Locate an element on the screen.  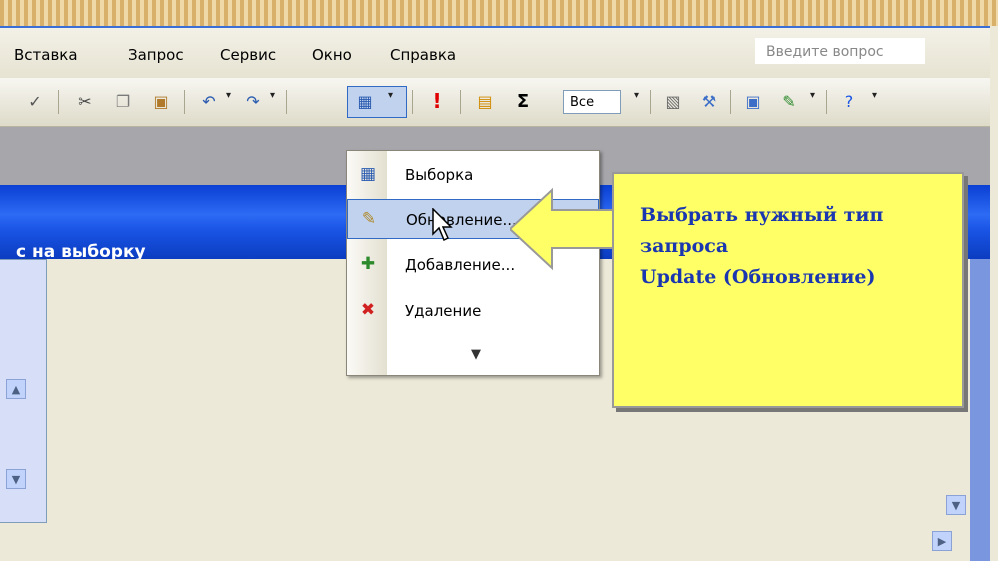
properties-icon: ▧ is located at coordinates (673, 101).